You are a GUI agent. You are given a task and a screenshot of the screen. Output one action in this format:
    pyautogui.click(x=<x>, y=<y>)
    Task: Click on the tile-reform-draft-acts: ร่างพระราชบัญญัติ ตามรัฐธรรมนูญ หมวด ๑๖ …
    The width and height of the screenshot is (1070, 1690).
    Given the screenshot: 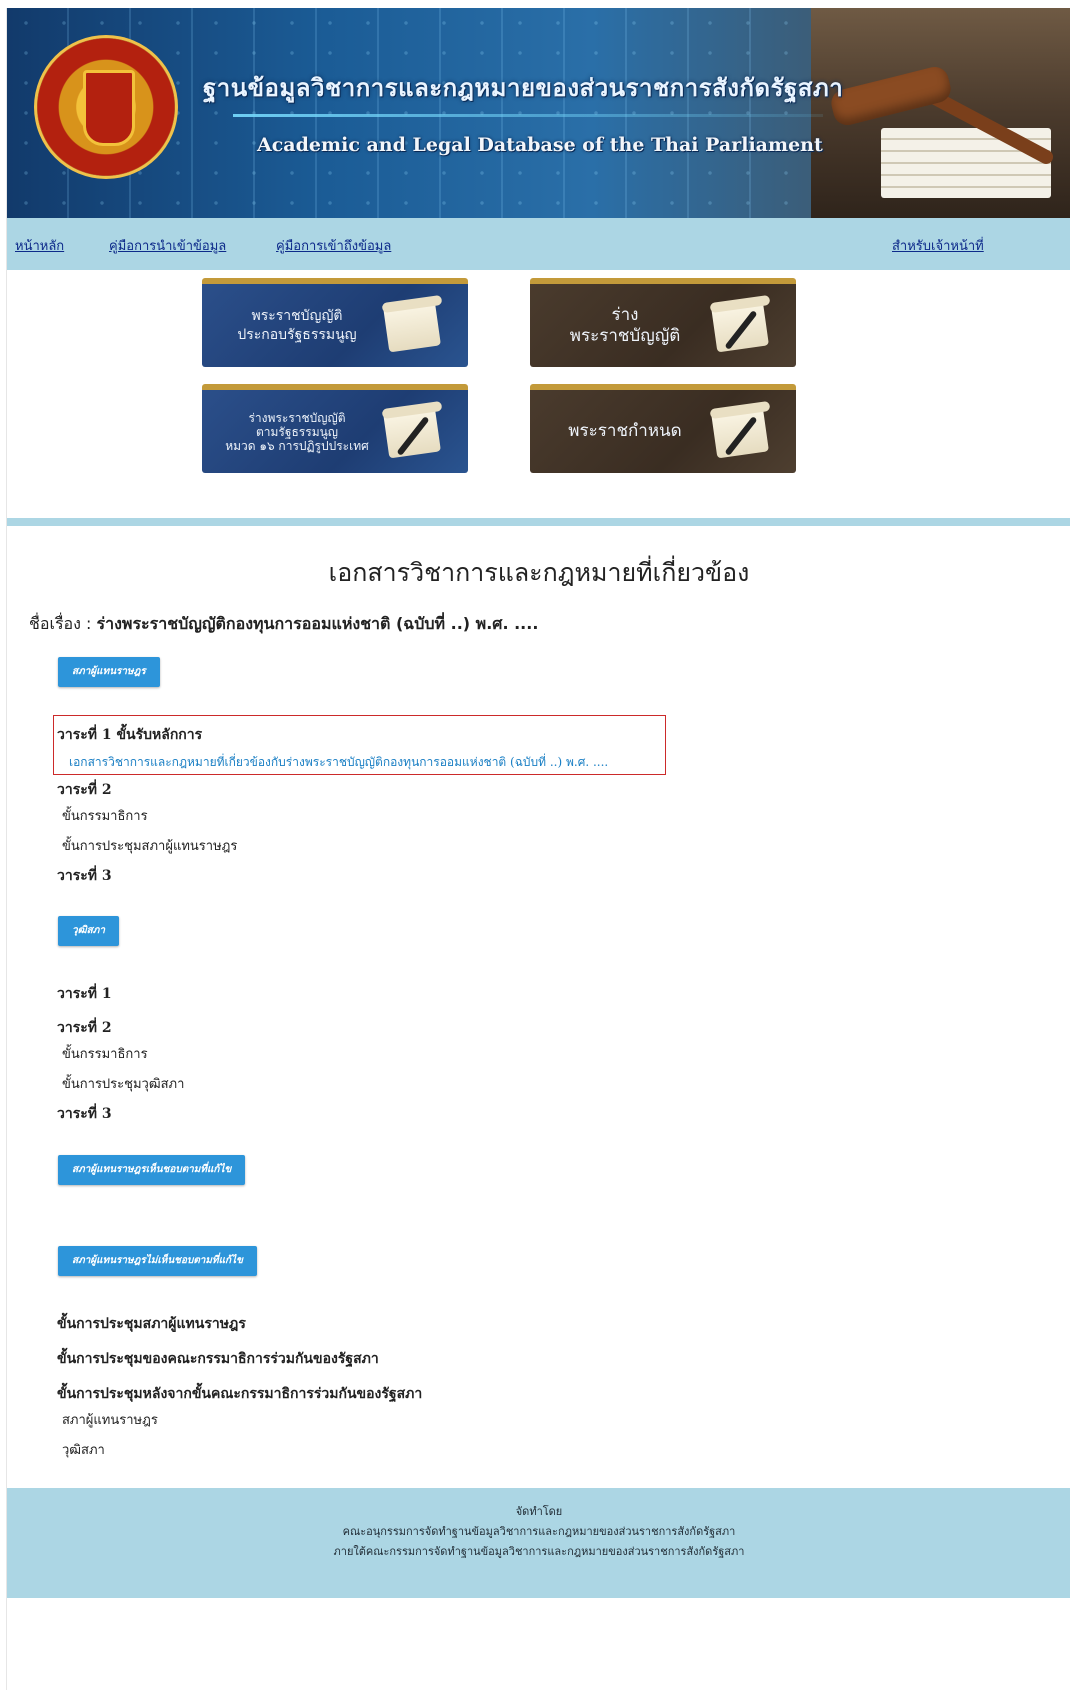 What is the action you would take?
    pyautogui.click(x=335, y=428)
    